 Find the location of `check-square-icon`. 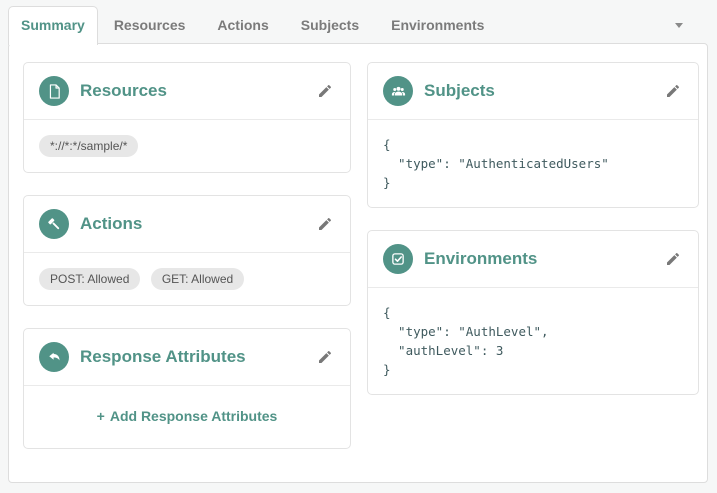

check-square-icon is located at coordinates (398, 259).